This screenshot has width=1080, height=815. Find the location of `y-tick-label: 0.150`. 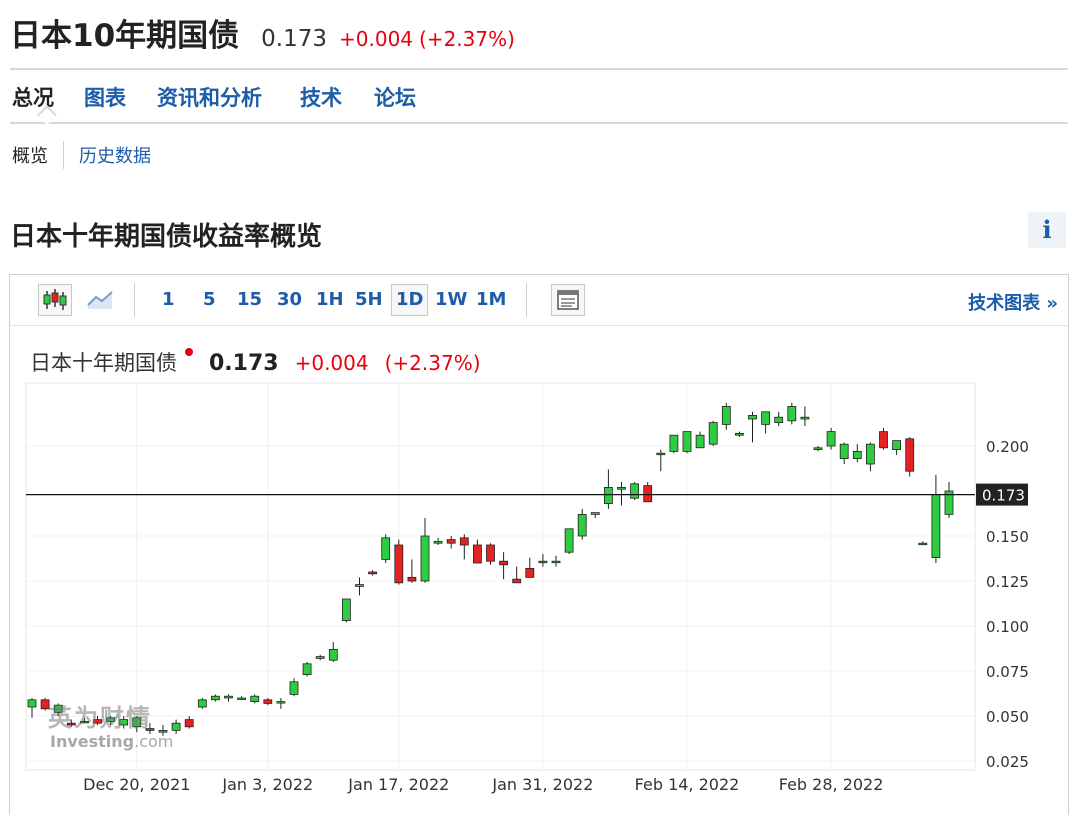

y-tick-label: 0.150 is located at coordinates (1007, 537).